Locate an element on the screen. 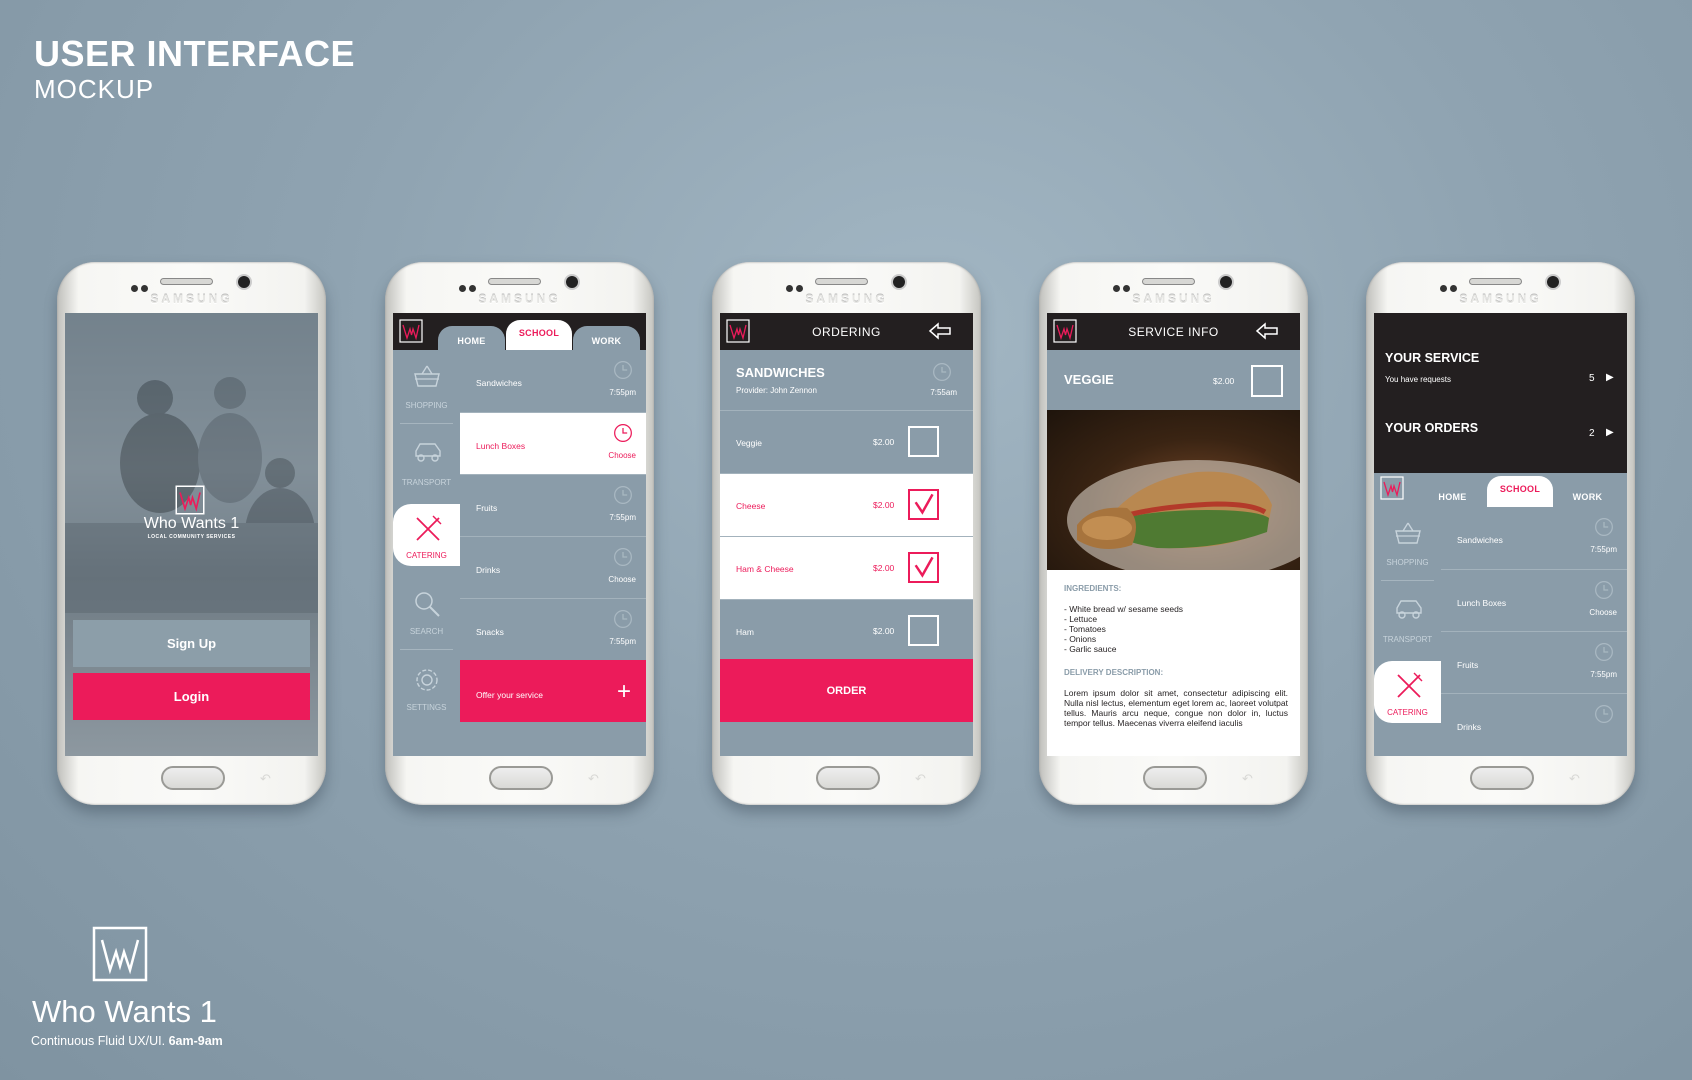  ingredients-label: INGREDIENTS: is located at coordinates (1093, 588).